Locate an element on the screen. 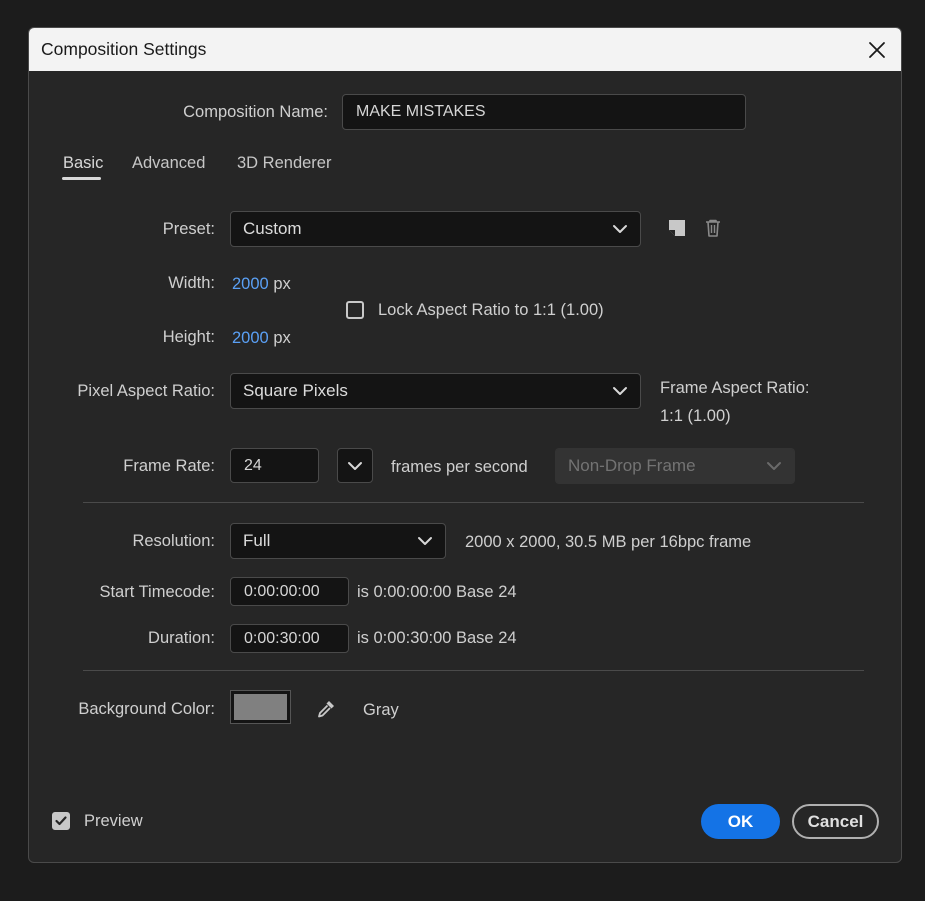 This screenshot has width=925, height=901. drop-frame-dropdown: Non-Drop Frame is located at coordinates (675, 466).